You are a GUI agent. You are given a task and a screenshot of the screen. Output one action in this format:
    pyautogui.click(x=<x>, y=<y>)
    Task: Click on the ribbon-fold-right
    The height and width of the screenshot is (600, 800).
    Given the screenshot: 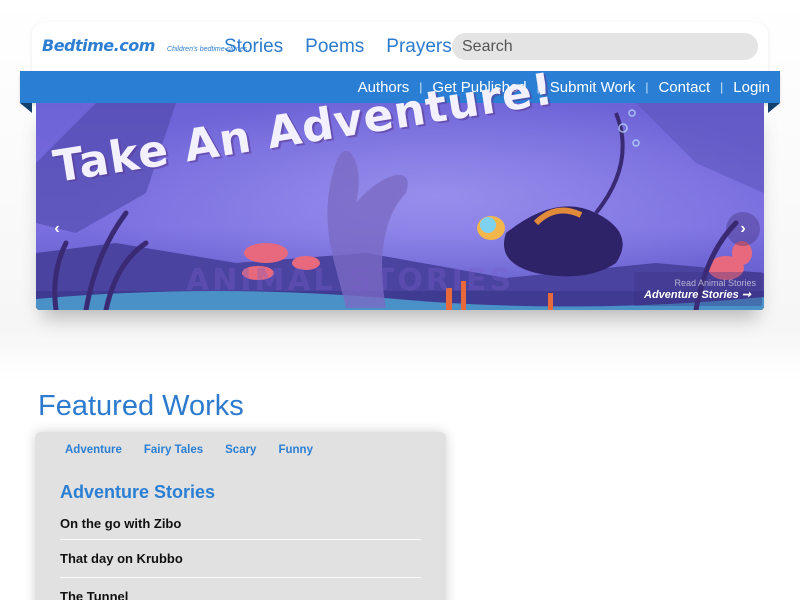 What is the action you would take?
    pyautogui.click(x=774, y=108)
    